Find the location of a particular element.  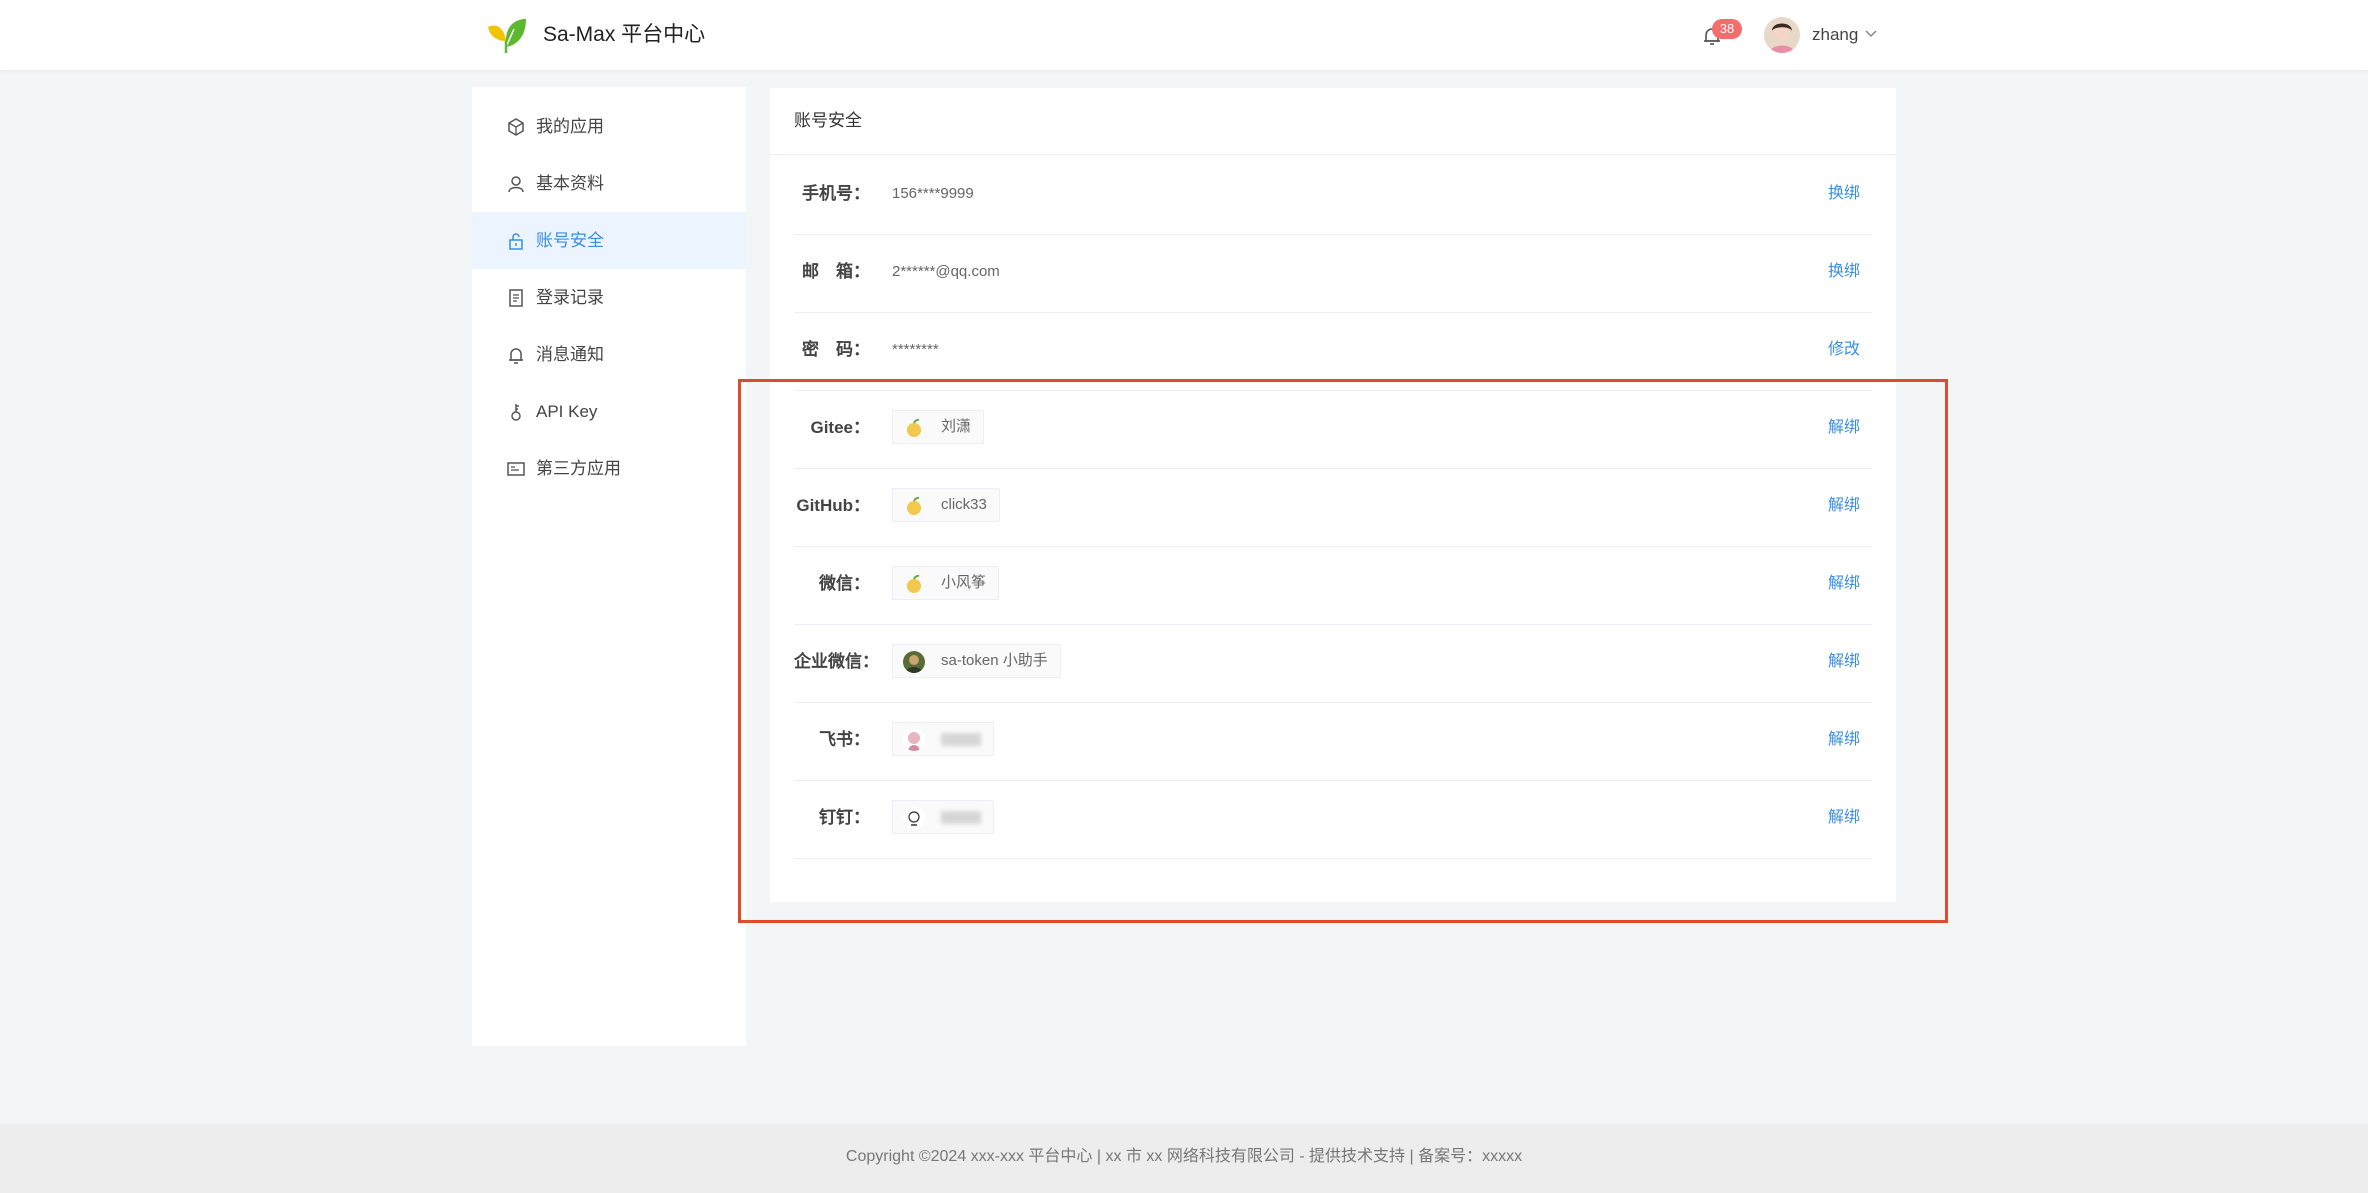

leaf-logo-icon is located at coordinates (507, 36).